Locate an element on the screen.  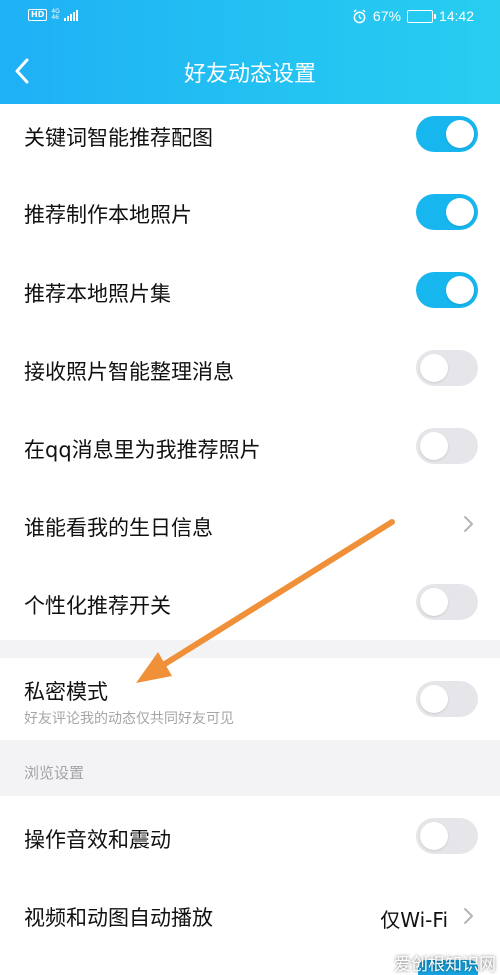
setting-row-smart-image: 关键词智能推荐配图 is located at coordinates (250, 137).